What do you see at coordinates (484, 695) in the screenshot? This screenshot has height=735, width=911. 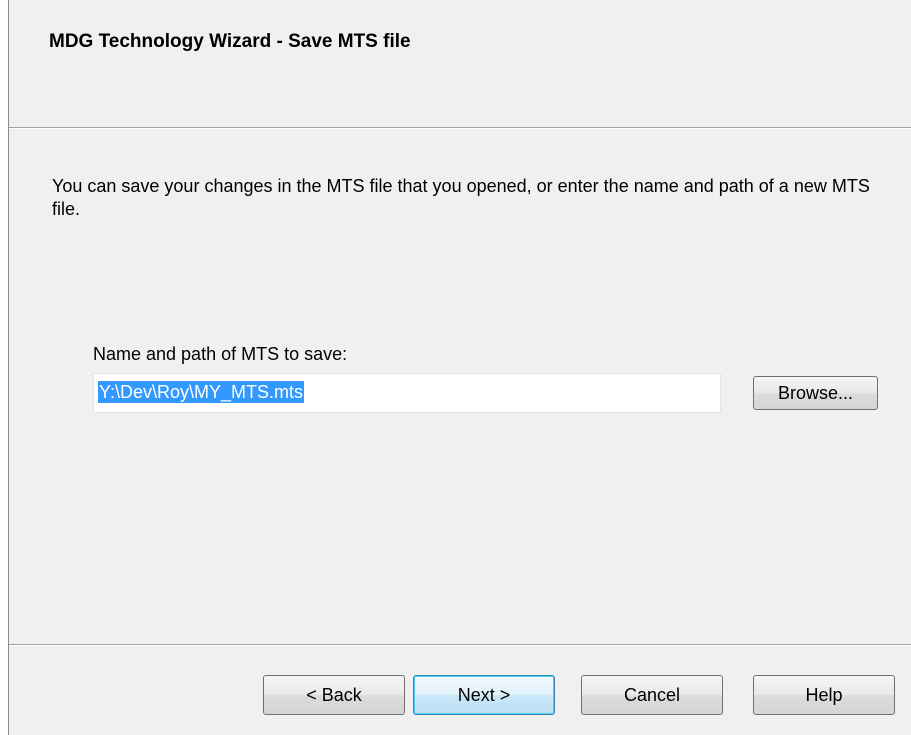 I see `next-button: Next >` at bounding box center [484, 695].